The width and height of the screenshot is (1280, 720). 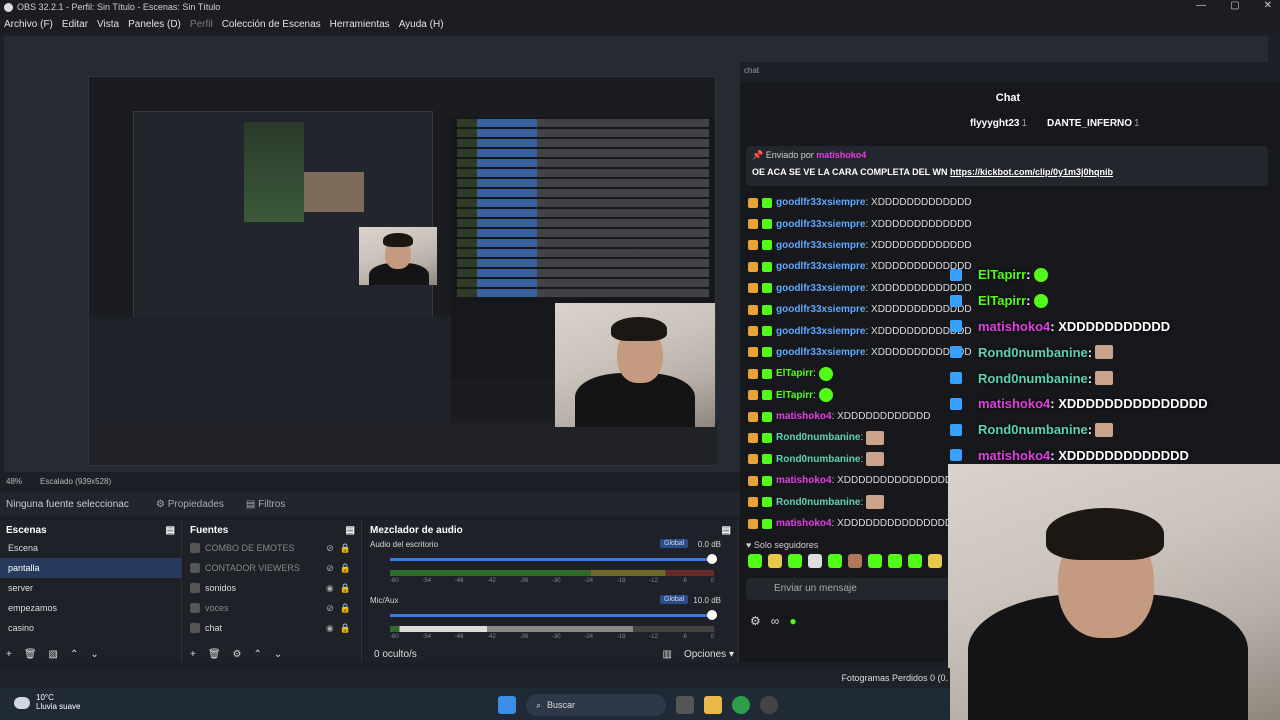 What do you see at coordinates (28, 24) in the screenshot?
I see `menu-archivo: Archivo (F)` at bounding box center [28, 24].